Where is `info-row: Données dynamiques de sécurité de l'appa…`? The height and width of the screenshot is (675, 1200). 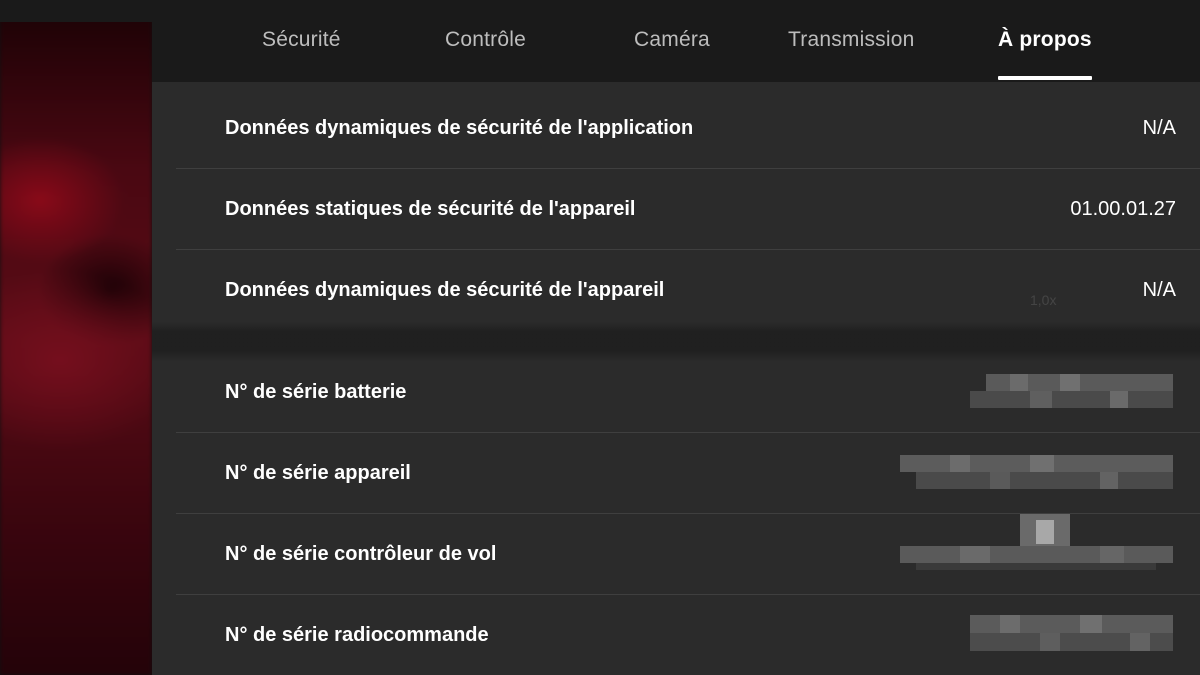 info-row: Données dynamiques de sécurité de l'appa… is located at coordinates (688, 290).